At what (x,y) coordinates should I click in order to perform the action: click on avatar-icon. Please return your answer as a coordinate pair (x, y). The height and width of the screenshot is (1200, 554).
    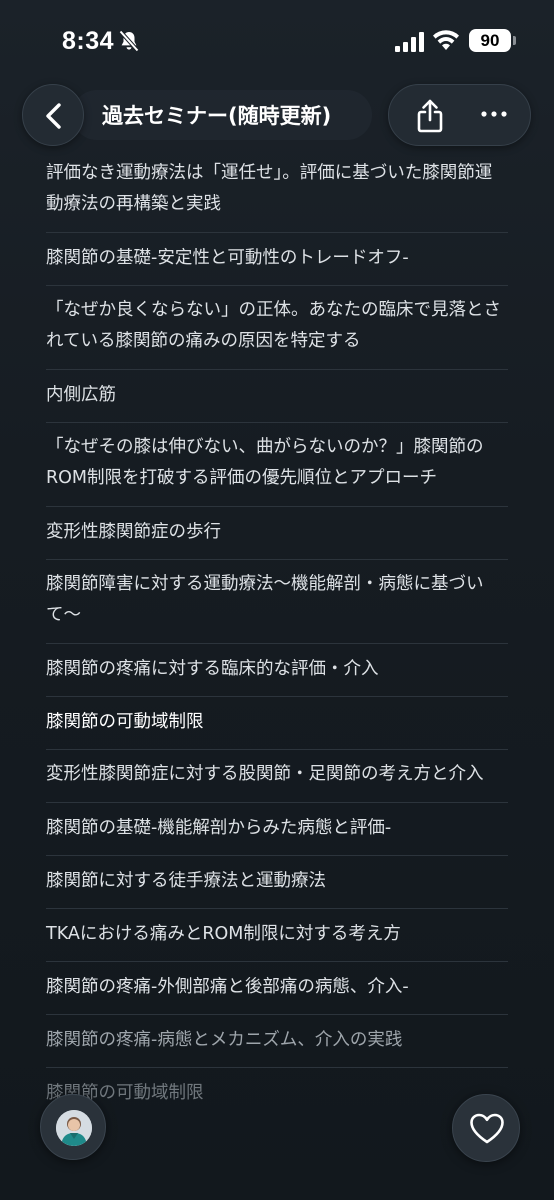
    Looking at the image, I should click on (74, 1128).